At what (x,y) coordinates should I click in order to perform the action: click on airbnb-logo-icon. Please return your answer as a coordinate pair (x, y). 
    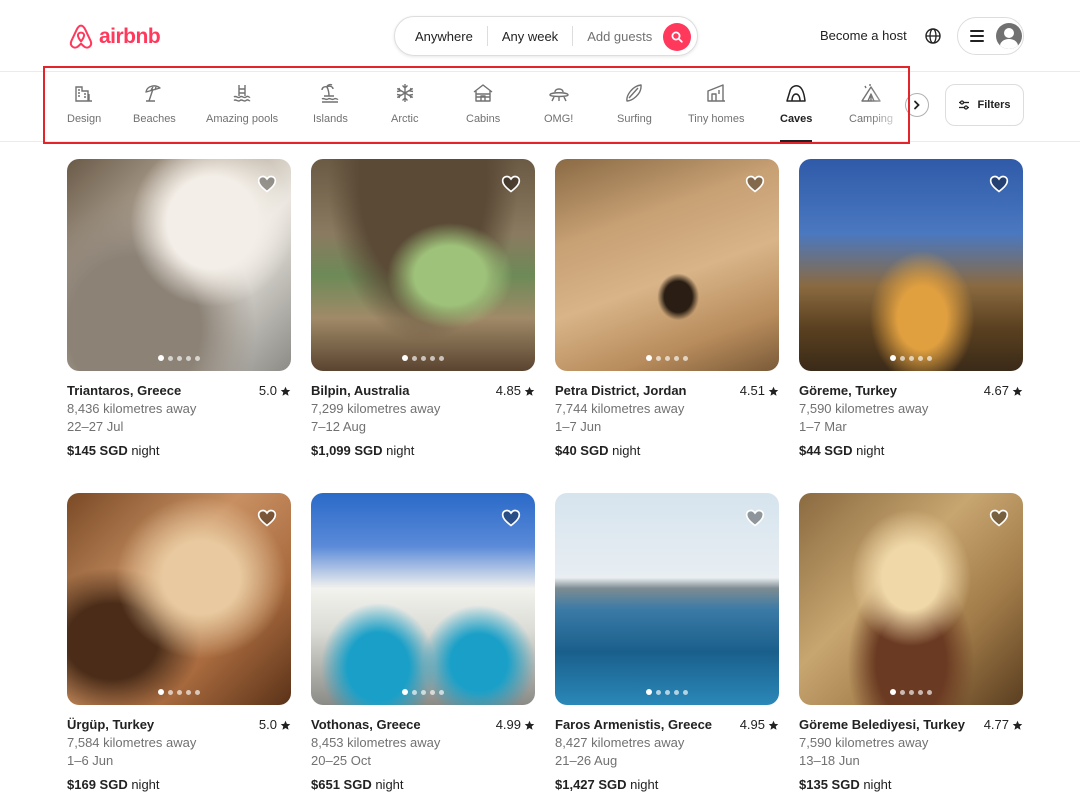
    Looking at the image, I should click on (81, 36).